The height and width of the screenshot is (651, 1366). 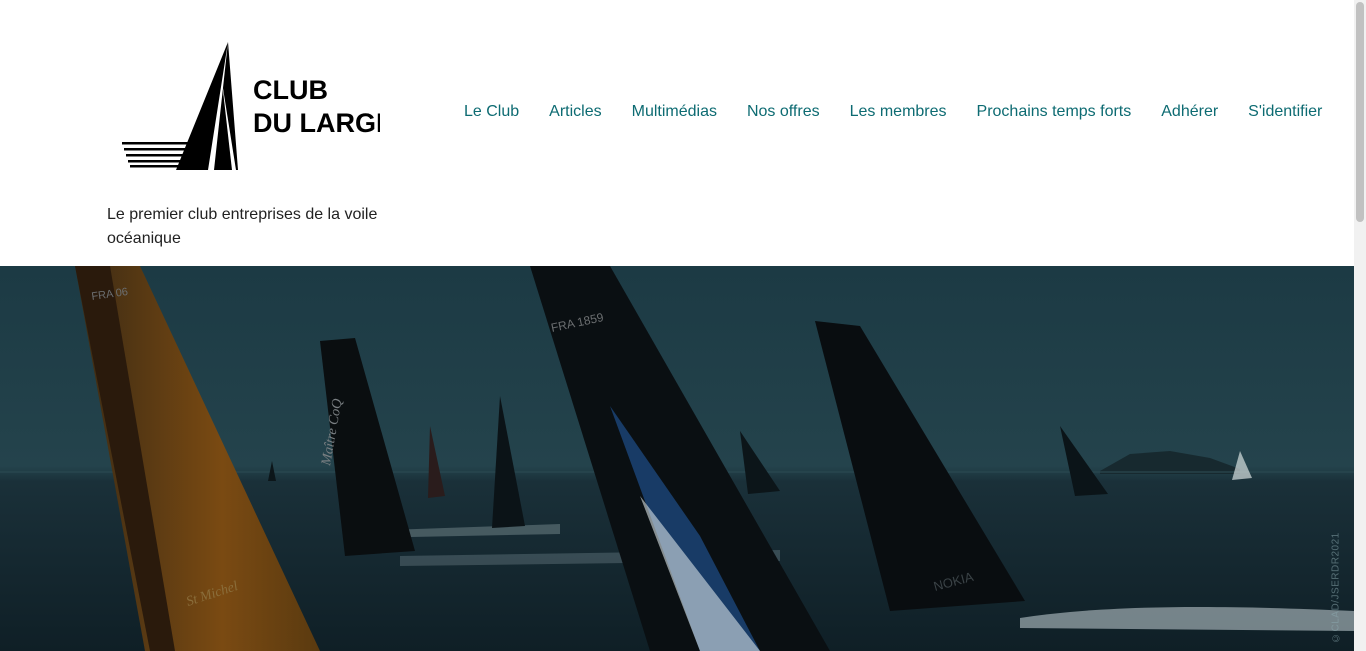 I want to click on scrollbar-thumb, so click(x=1360, y=112).